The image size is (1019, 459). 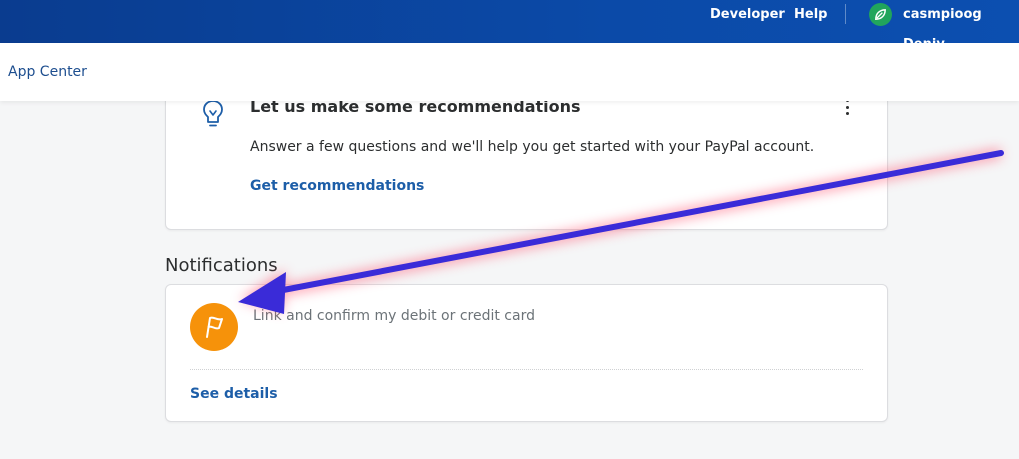 I want to click on avatar, so click(x=880, y=14).